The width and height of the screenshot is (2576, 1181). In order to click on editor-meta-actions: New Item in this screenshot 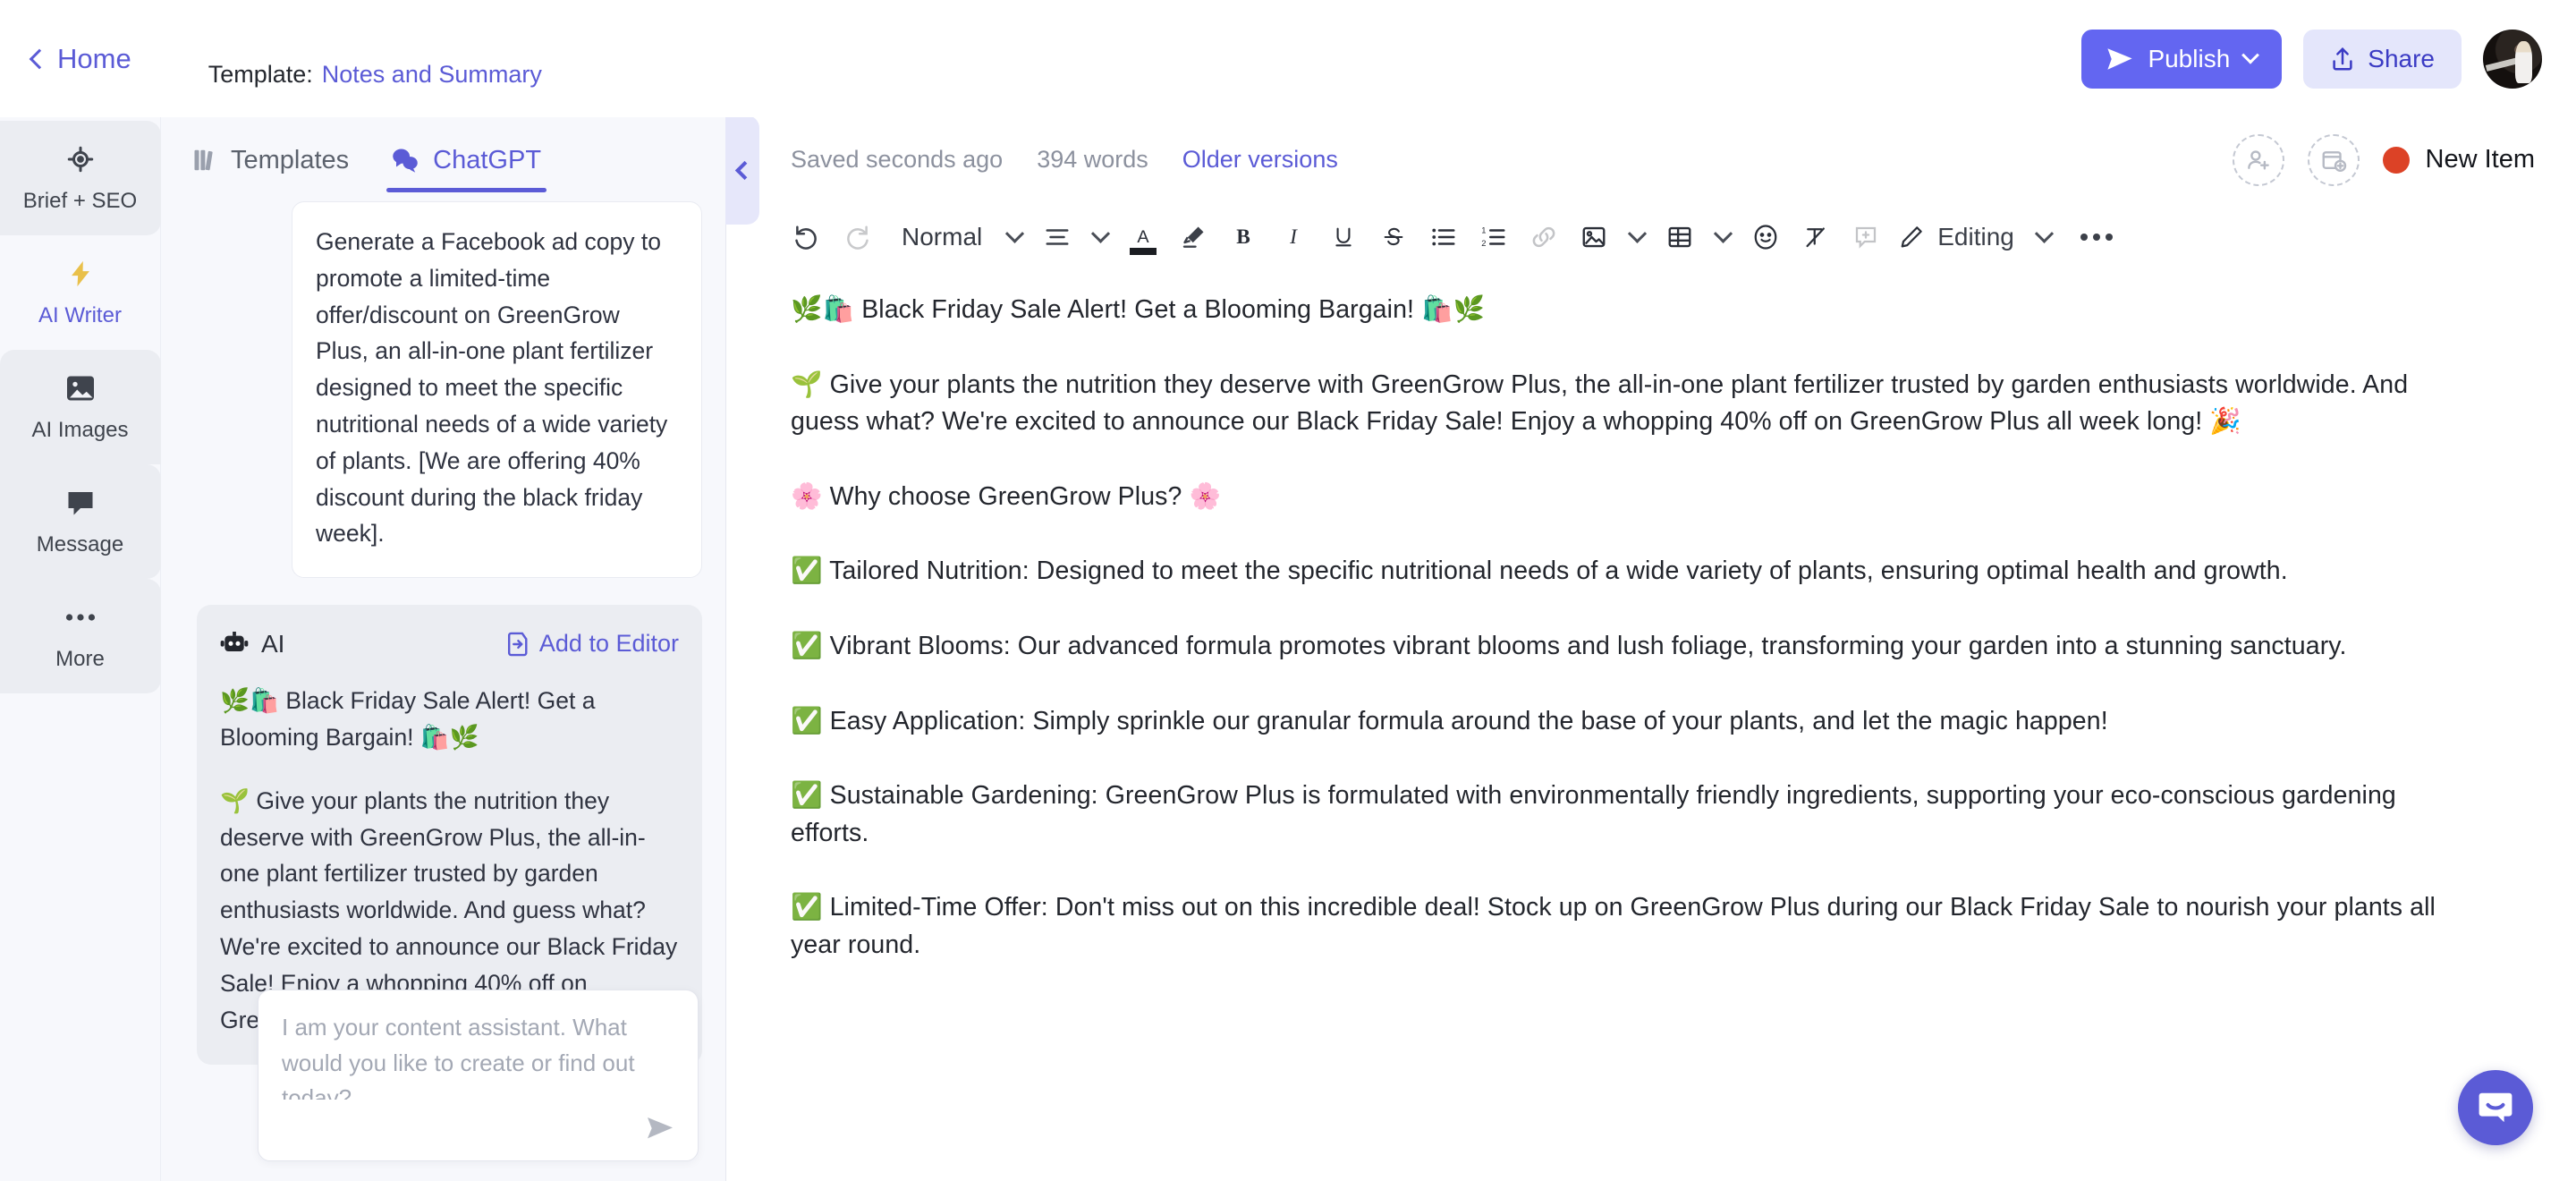, I will do `click(2383, 159)`.